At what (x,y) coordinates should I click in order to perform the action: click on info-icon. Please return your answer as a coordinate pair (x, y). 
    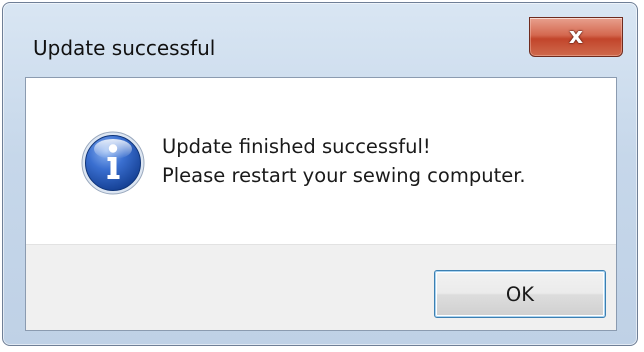
    Looking at the image, I should click on (113, 163).